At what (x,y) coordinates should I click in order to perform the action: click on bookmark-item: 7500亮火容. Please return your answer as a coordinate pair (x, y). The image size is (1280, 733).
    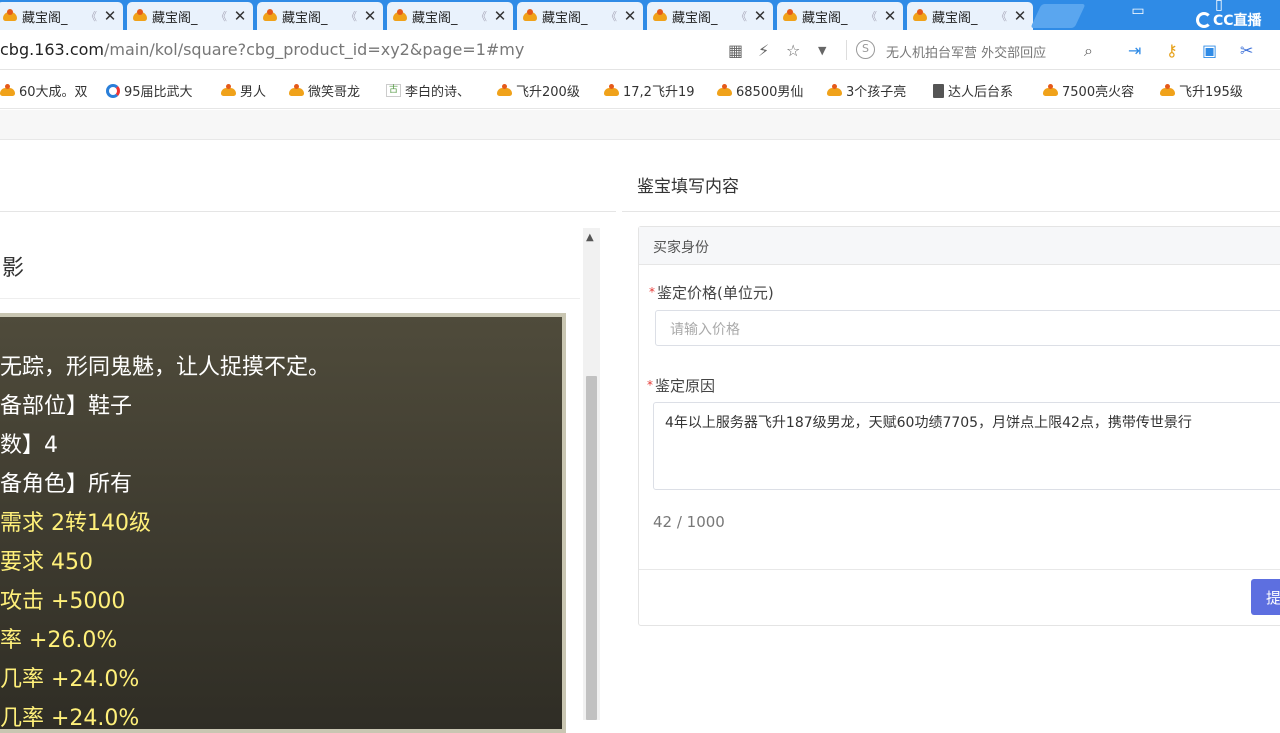
    Looking at the image, I should click on (1088, 90).